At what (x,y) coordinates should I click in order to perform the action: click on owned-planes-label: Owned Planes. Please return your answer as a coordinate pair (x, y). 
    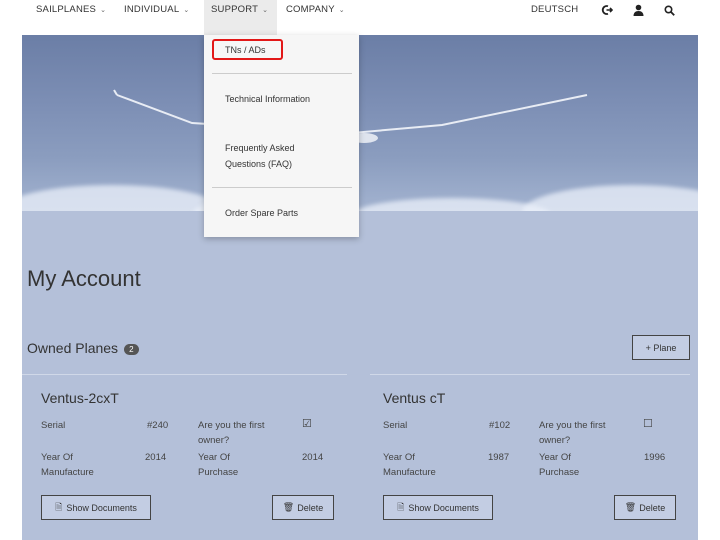
    Looking at the image, I should click on (73, 348).